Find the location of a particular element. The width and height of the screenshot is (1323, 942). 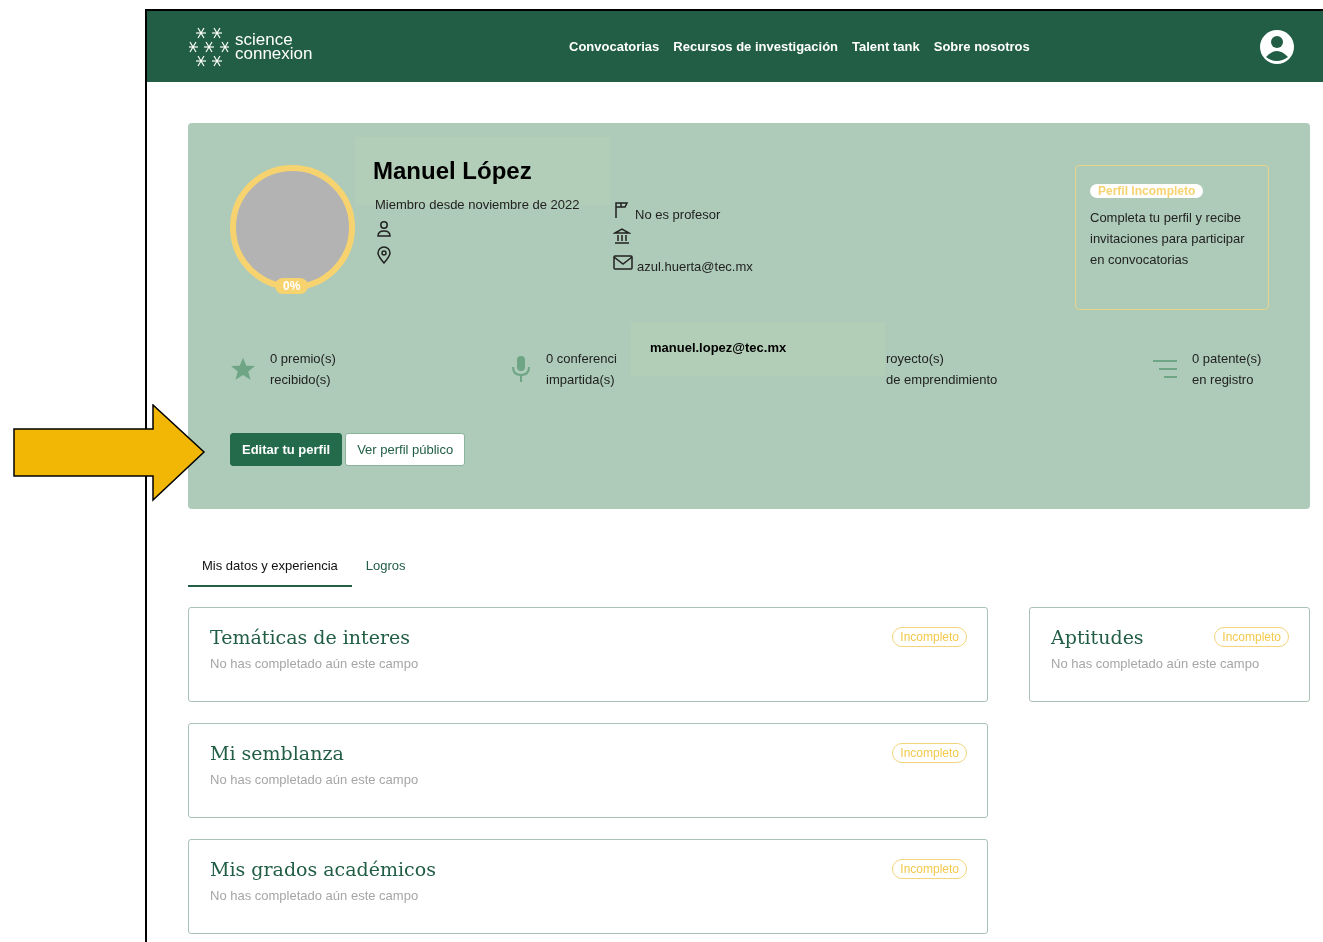

tab: Mis datos y experiencia is located at coordinates (270, 570).